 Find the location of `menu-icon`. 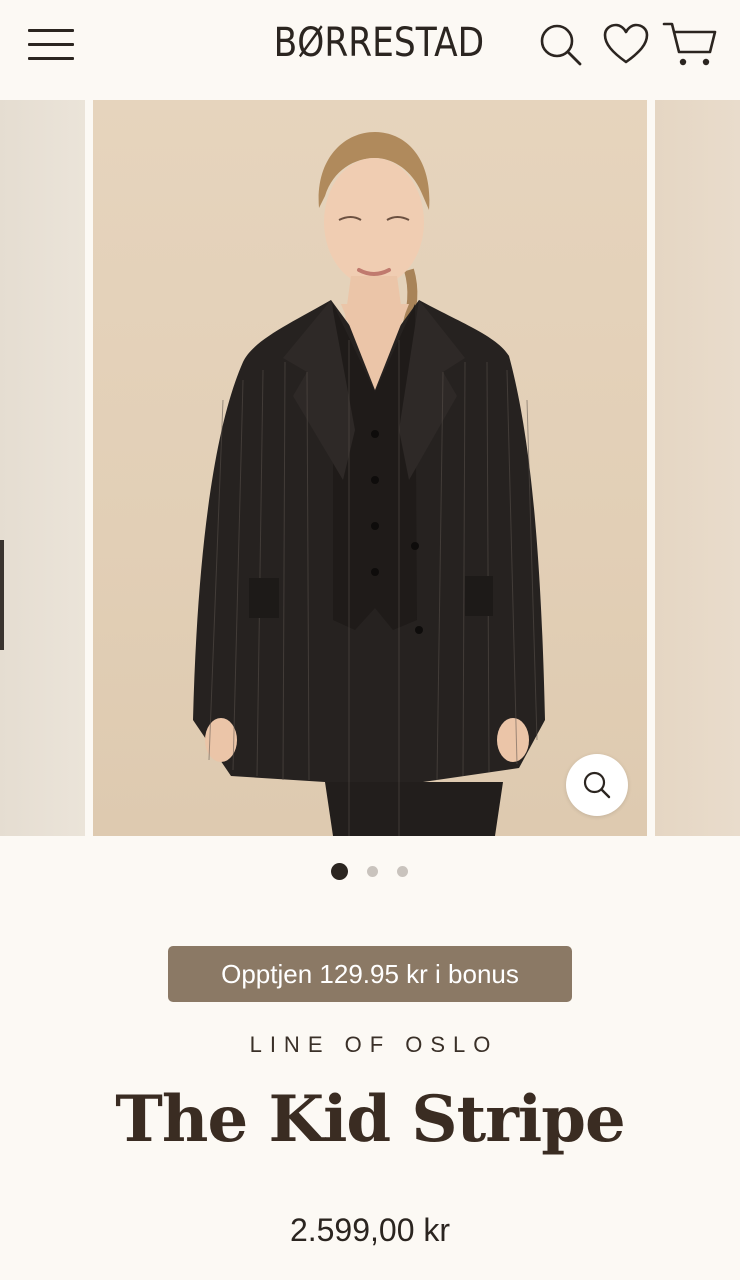

menu-icon is located at coordinates (51, 45).